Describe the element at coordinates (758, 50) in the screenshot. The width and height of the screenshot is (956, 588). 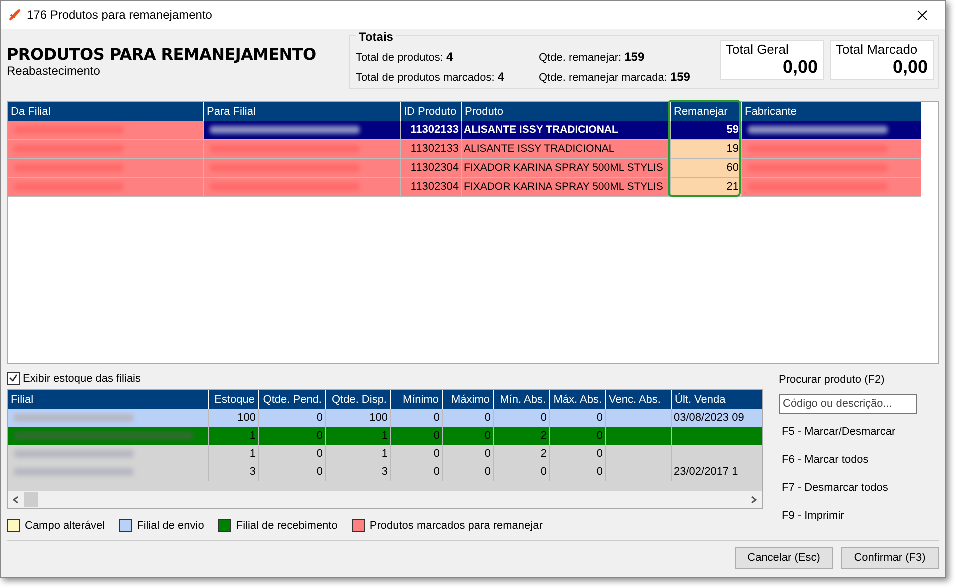
I see `card-label: Total Geral` at that location.